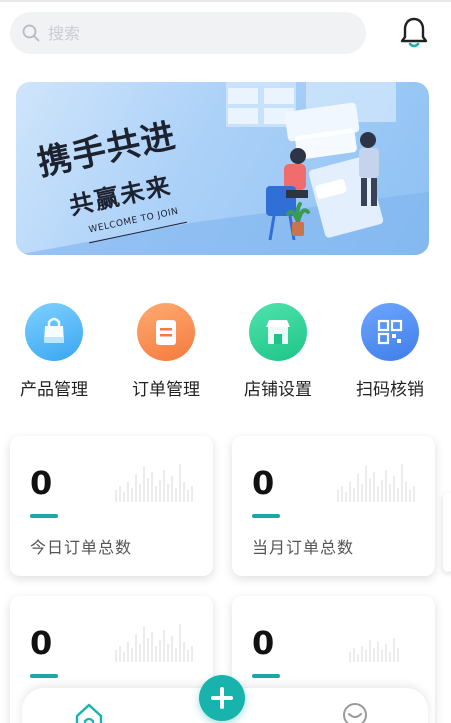 This screenshot has height=723, width=451. I want to click on order-list-icon, so click(166, 332).